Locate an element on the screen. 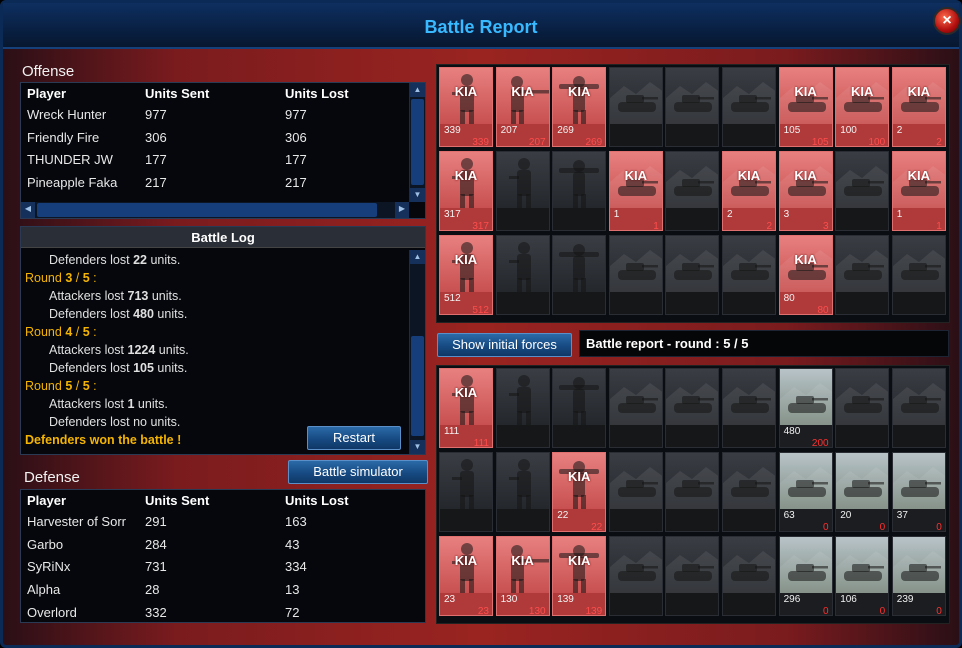  unit-cell-infantry: KIA 512 512 is located at coordinates (466, 275).